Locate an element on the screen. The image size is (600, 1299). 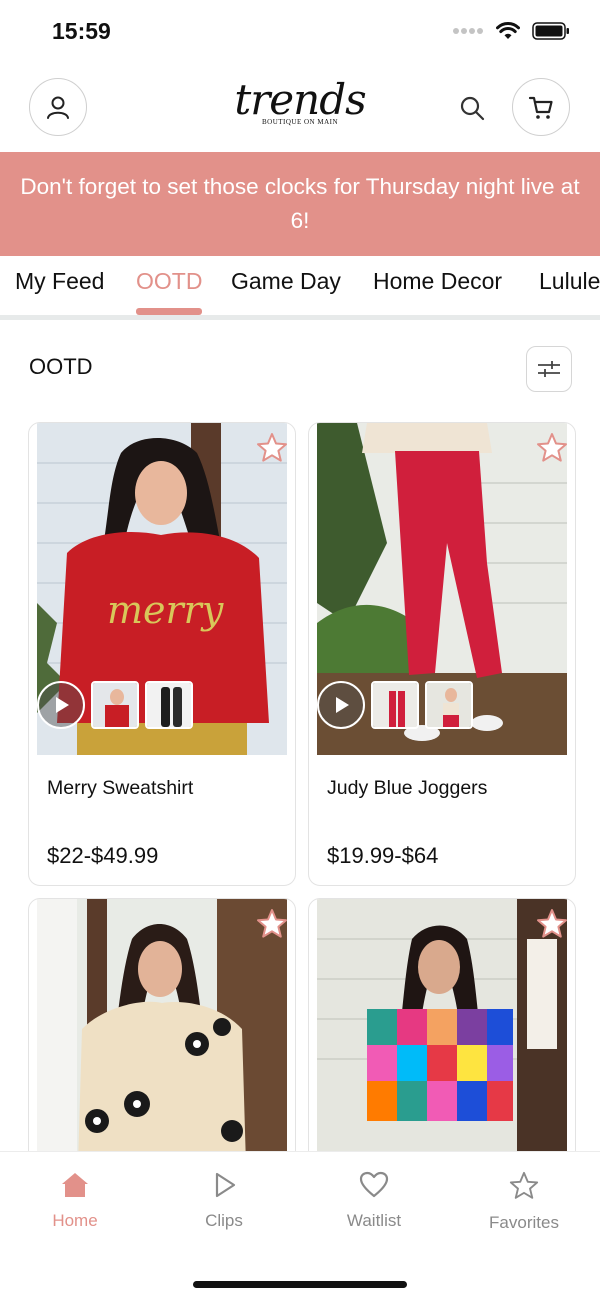
tab-home-decor: Home Decor is located at coordinates (437, 281).